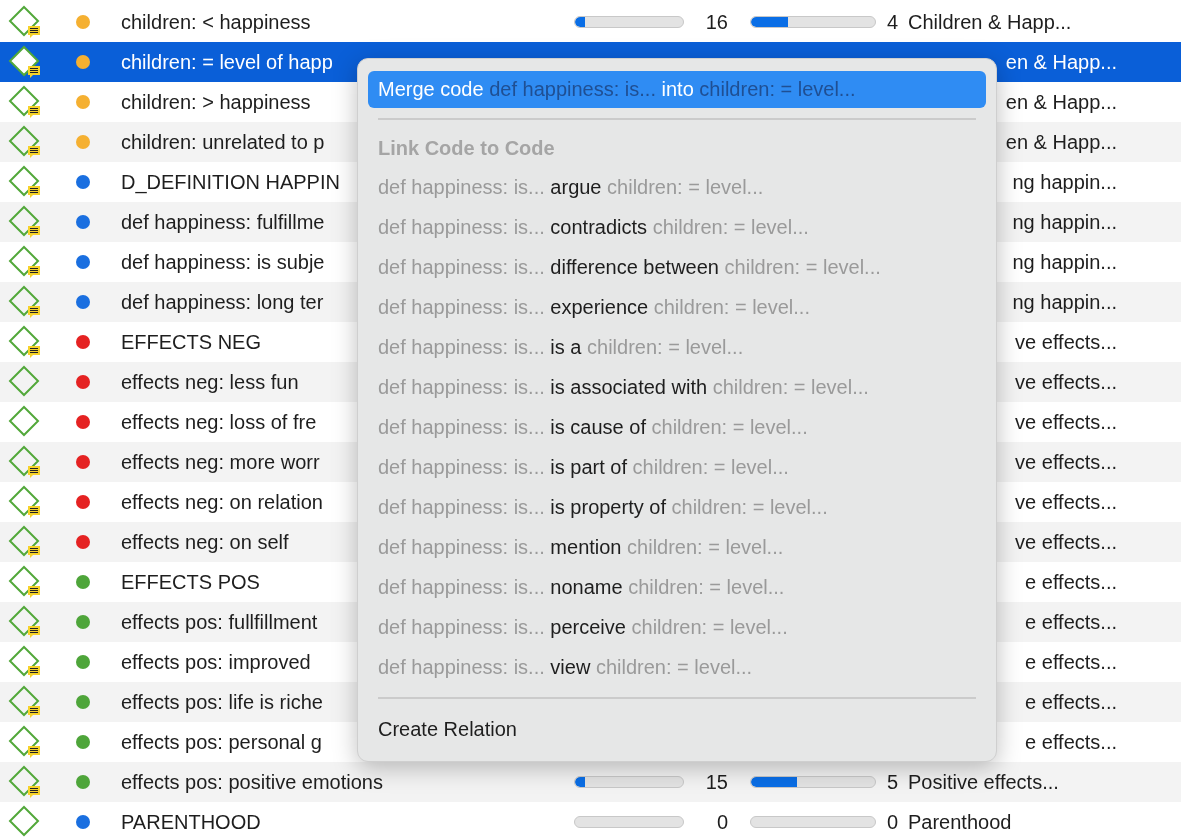 This screenshot has width=1181, height=840. I want to click on code-name: effects pos: life is riche, so click(222, 702).